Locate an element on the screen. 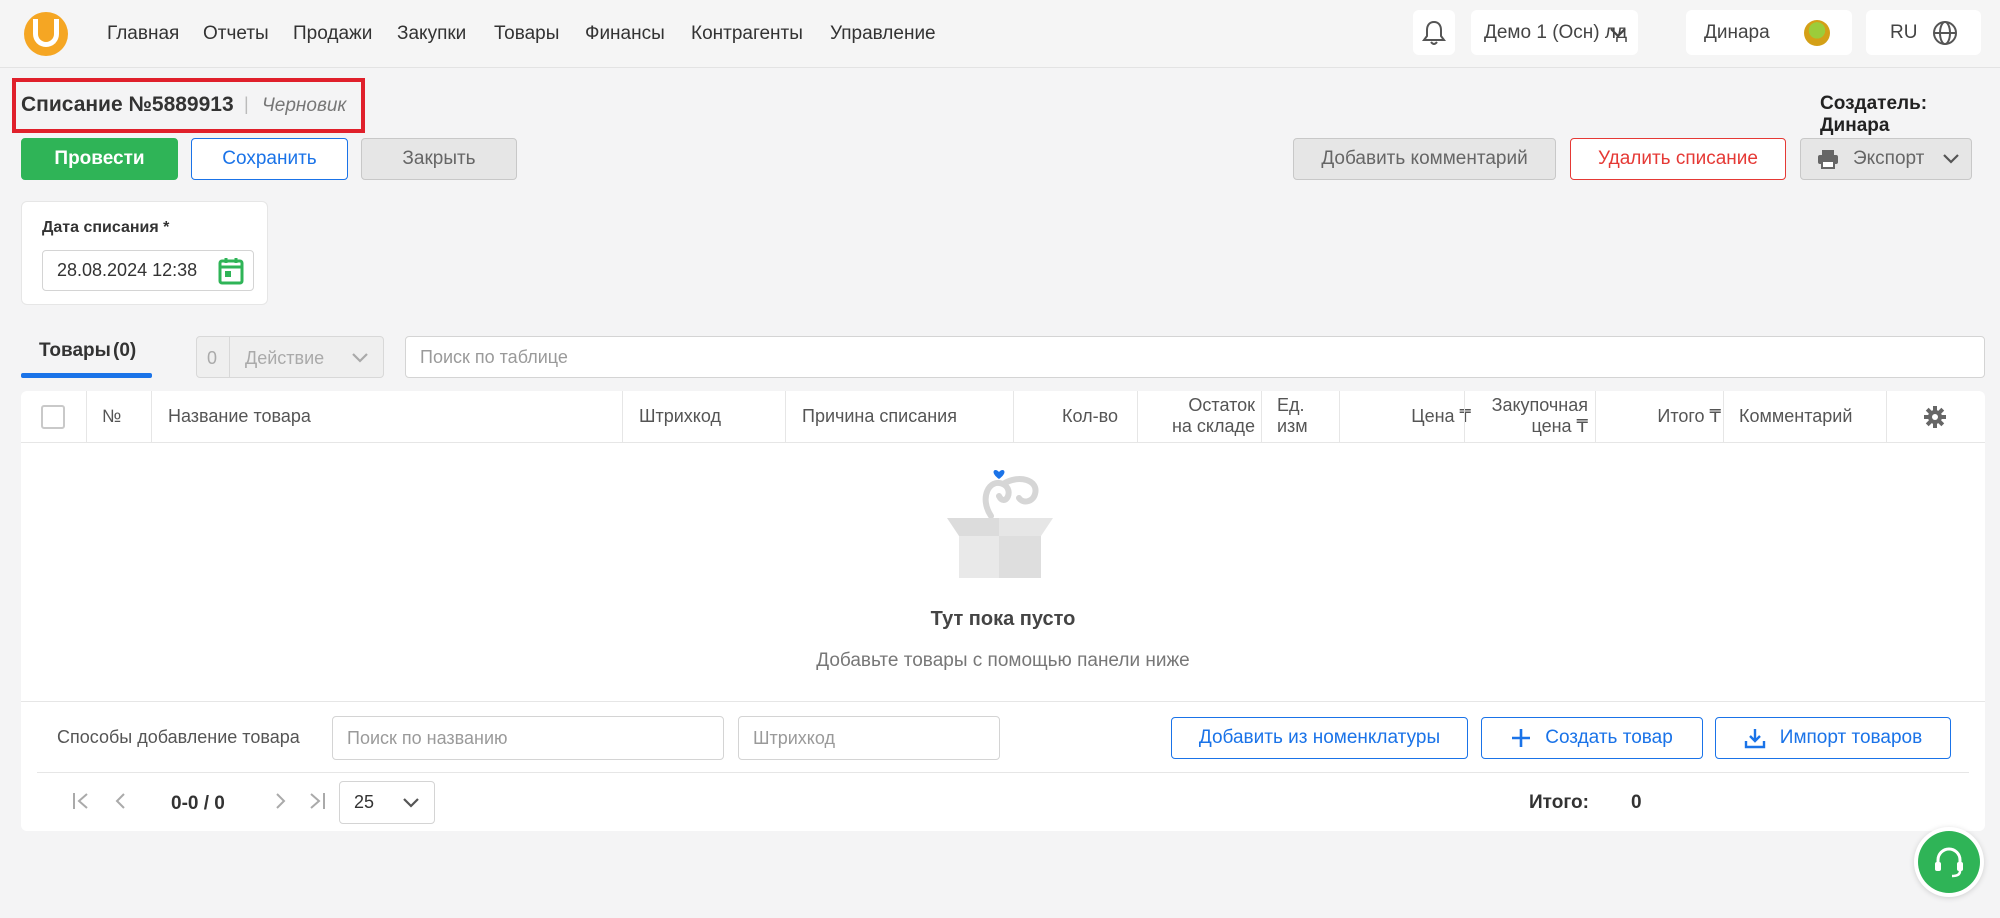 Image resolution: width=2000 pixels, height=918 pixels. nav-management: Управление is located at coordinates (883, 34).